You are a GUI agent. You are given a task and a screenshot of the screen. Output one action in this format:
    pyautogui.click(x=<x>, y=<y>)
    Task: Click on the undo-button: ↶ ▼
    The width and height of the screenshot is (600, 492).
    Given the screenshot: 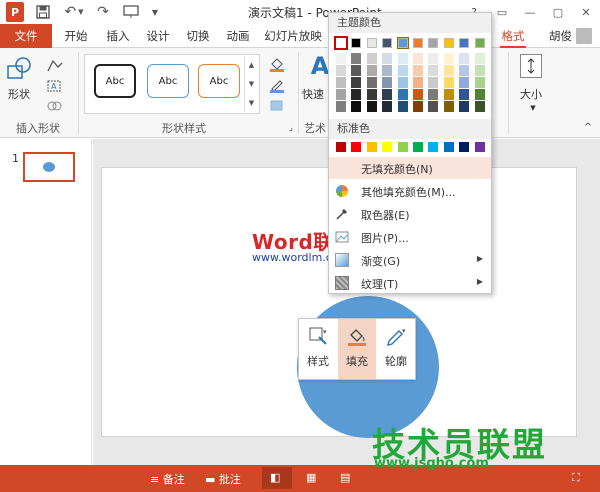 What is the action you would take?
    pyautogui.click(x=74, y=12)
    